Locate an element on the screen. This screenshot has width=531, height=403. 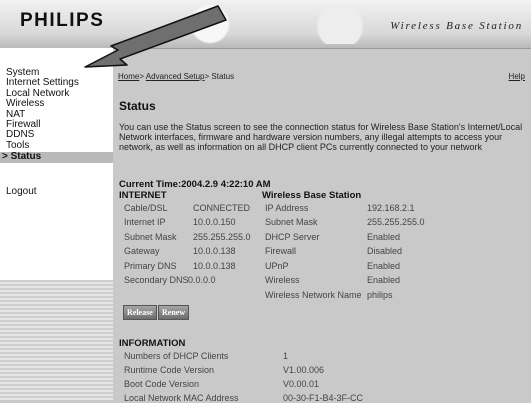
breadcrumb-current: Status is located at coordinates (223, 76).